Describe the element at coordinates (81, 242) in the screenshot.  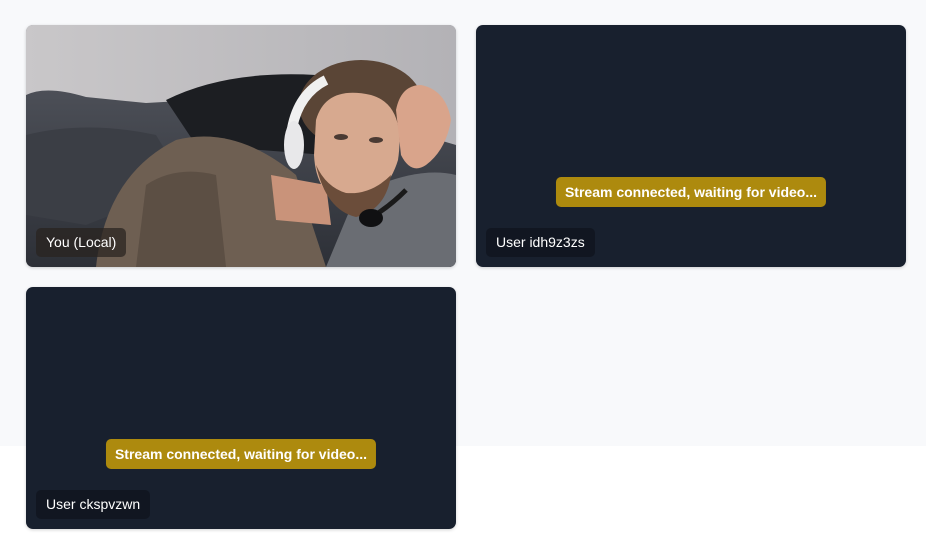
I see `participant-name-tag: You (Local)` at that location.